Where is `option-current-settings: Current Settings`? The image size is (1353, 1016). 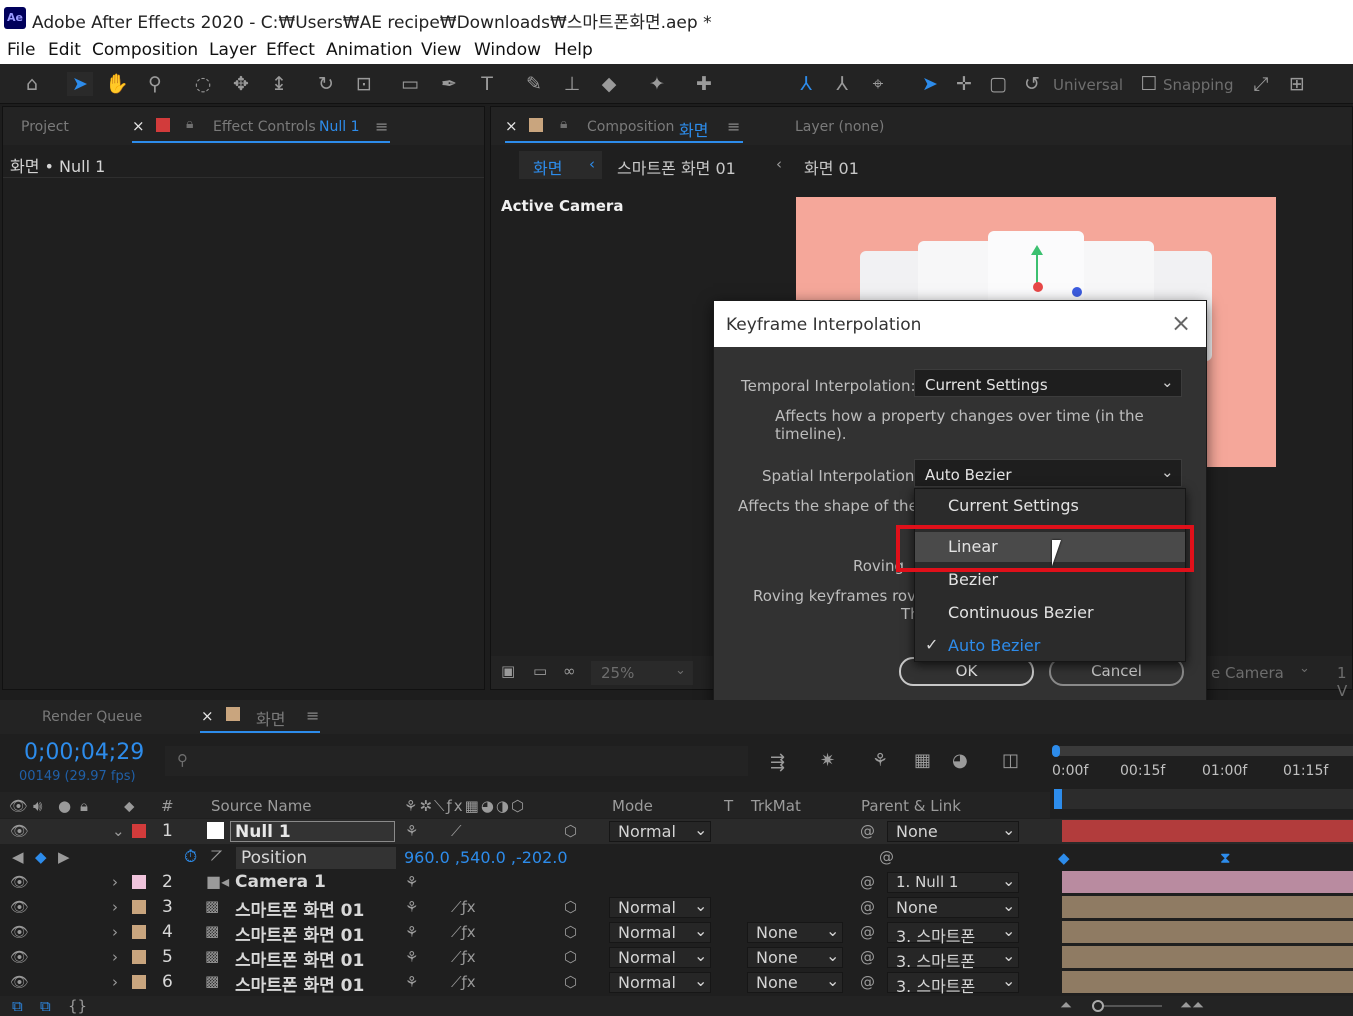 option-current-settings: Current Settings is located at coordinates (1050, 506).